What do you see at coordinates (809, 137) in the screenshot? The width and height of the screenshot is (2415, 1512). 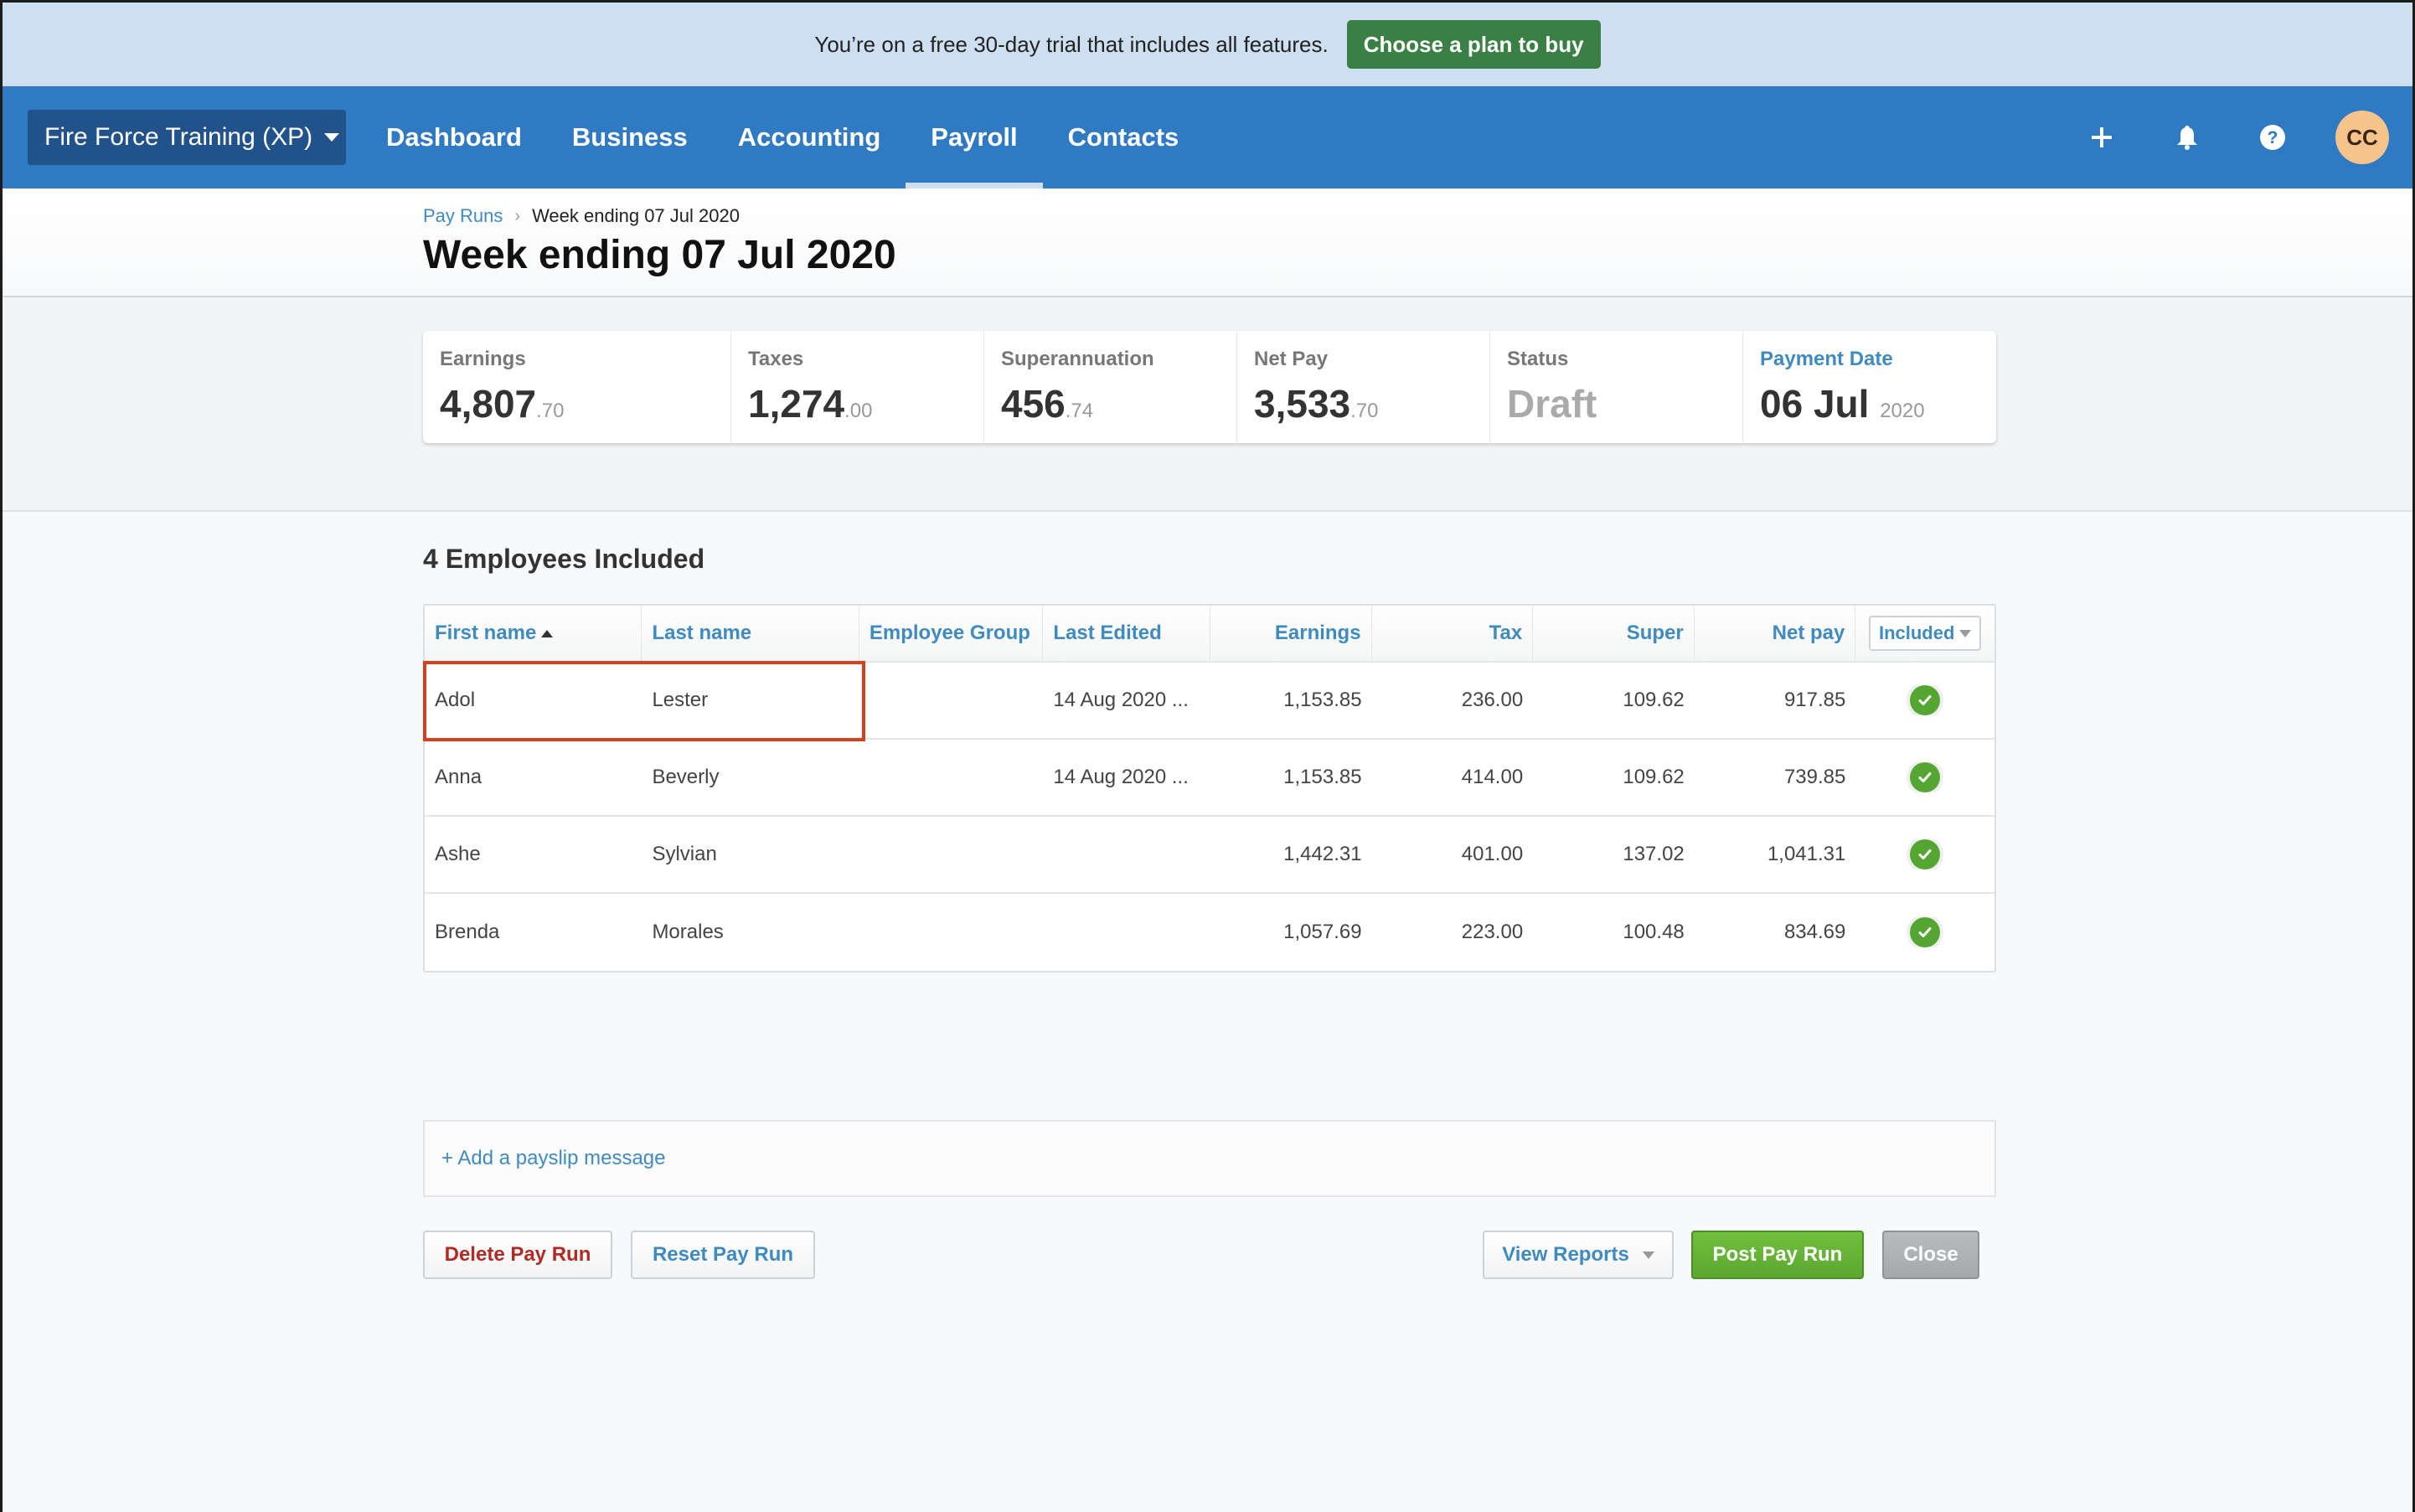 I see `nav-accounting: Accounting` at bounding box center [809, 137].